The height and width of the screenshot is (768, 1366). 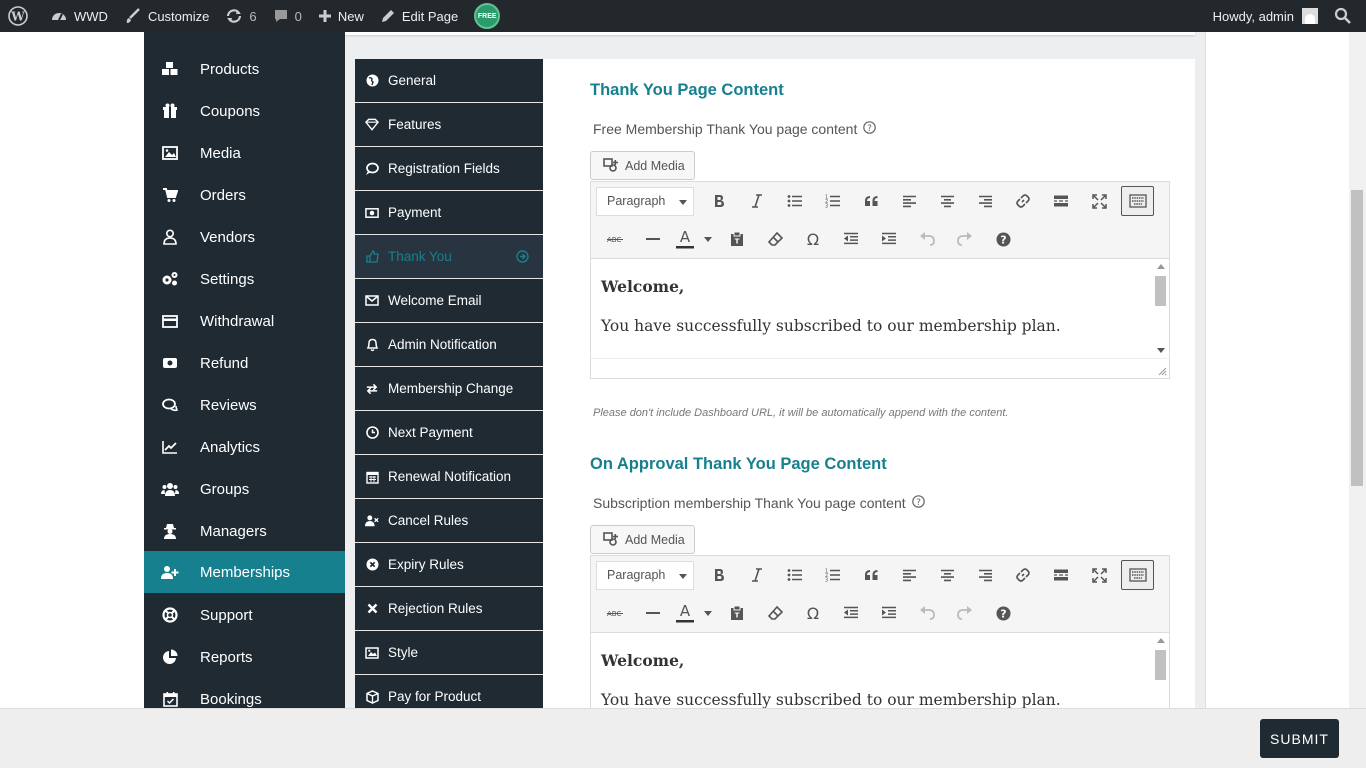 I want to click on sidebar-item-settings: Settings, so click(x=244, y=279).